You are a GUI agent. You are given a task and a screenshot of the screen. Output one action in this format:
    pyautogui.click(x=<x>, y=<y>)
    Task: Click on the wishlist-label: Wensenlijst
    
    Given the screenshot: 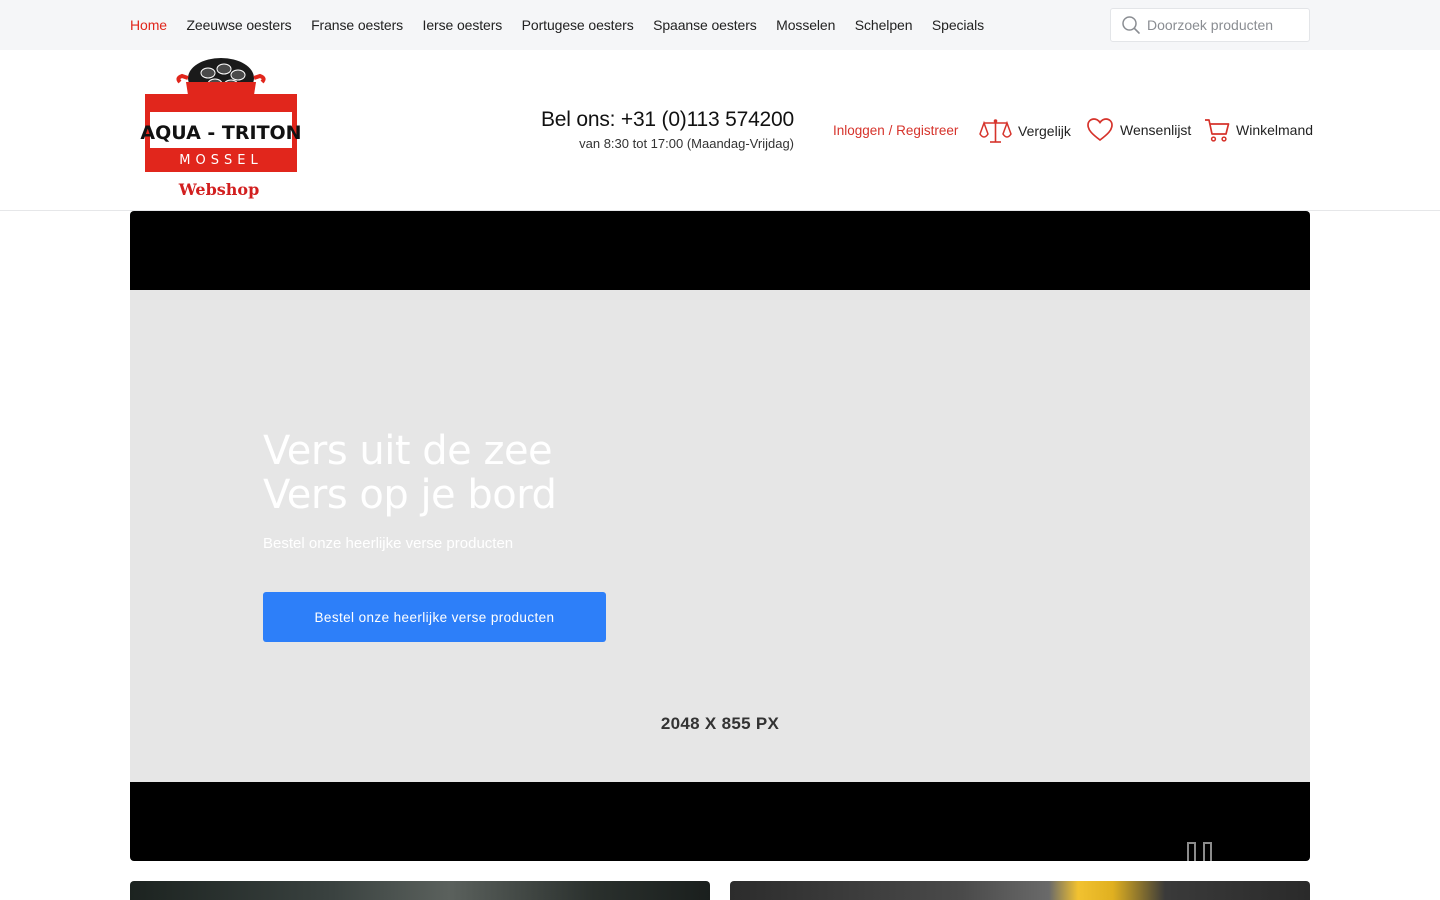 What is the action you would take?
    pyautogui.click(x=1156, y=130)
    